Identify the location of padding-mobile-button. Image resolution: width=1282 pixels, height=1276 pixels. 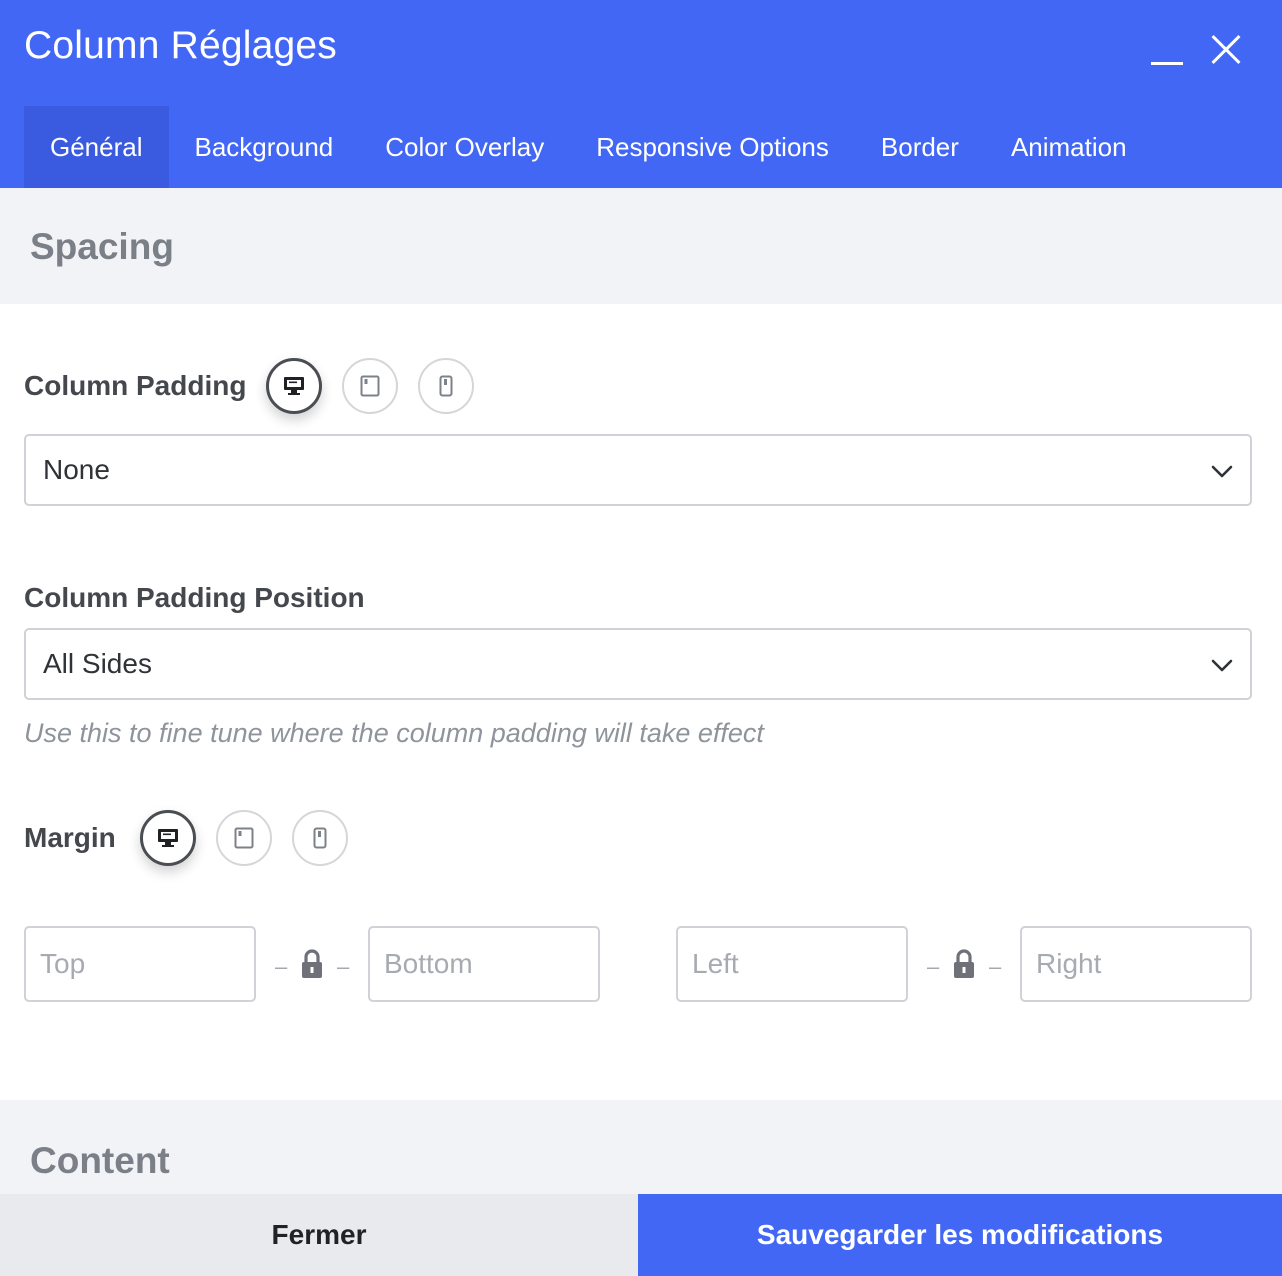
(446, 386).